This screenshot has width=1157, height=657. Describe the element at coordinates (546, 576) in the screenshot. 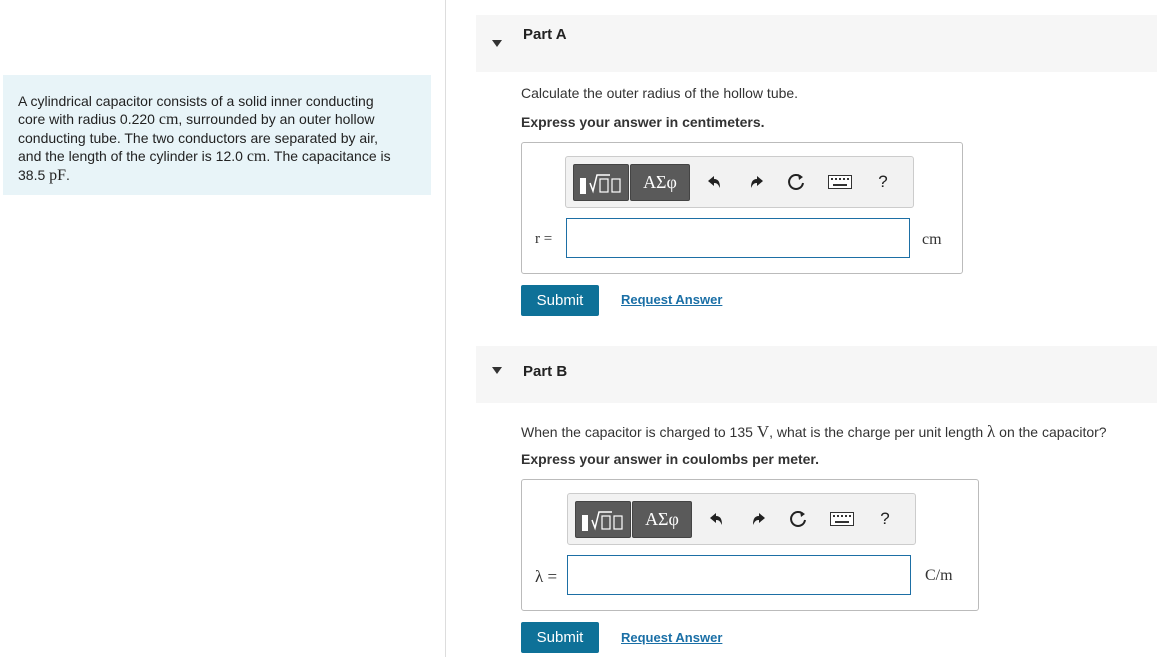

I see `part-b-variable-label: λ =` at that location.